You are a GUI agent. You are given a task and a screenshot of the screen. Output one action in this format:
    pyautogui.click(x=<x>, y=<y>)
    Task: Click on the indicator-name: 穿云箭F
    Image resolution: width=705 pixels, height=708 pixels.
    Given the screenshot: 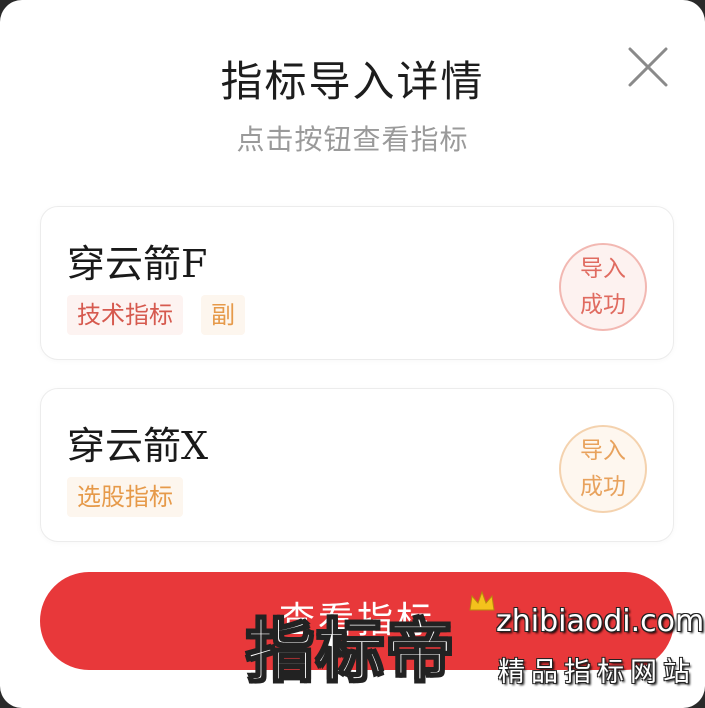 What is the action you would take?
    pyautogui.click(x=137, y=264)
    